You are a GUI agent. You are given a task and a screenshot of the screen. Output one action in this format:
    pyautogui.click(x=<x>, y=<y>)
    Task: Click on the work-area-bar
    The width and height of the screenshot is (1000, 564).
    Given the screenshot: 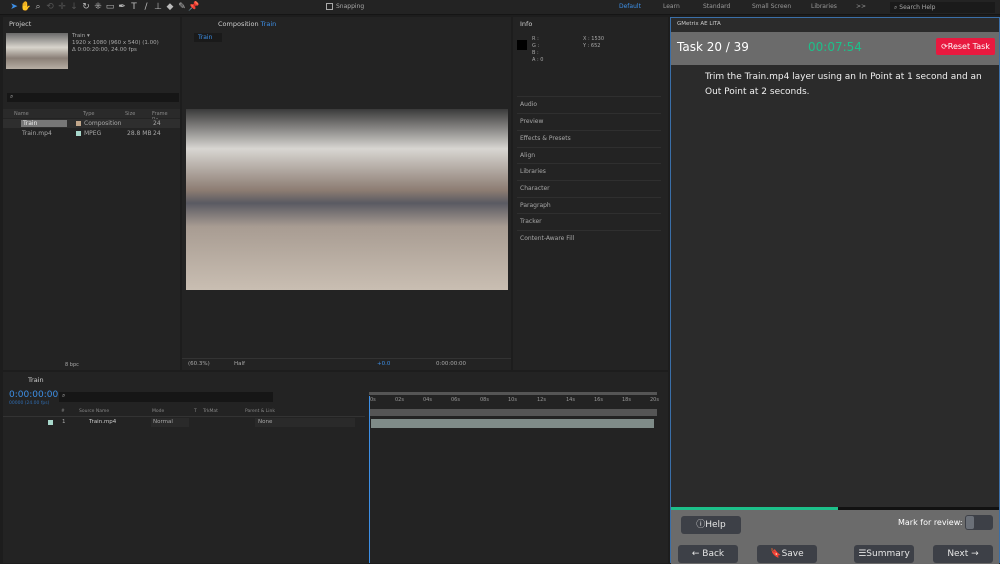 What is the action you would take?
    pyautogui.click(x=513, y=393)
    